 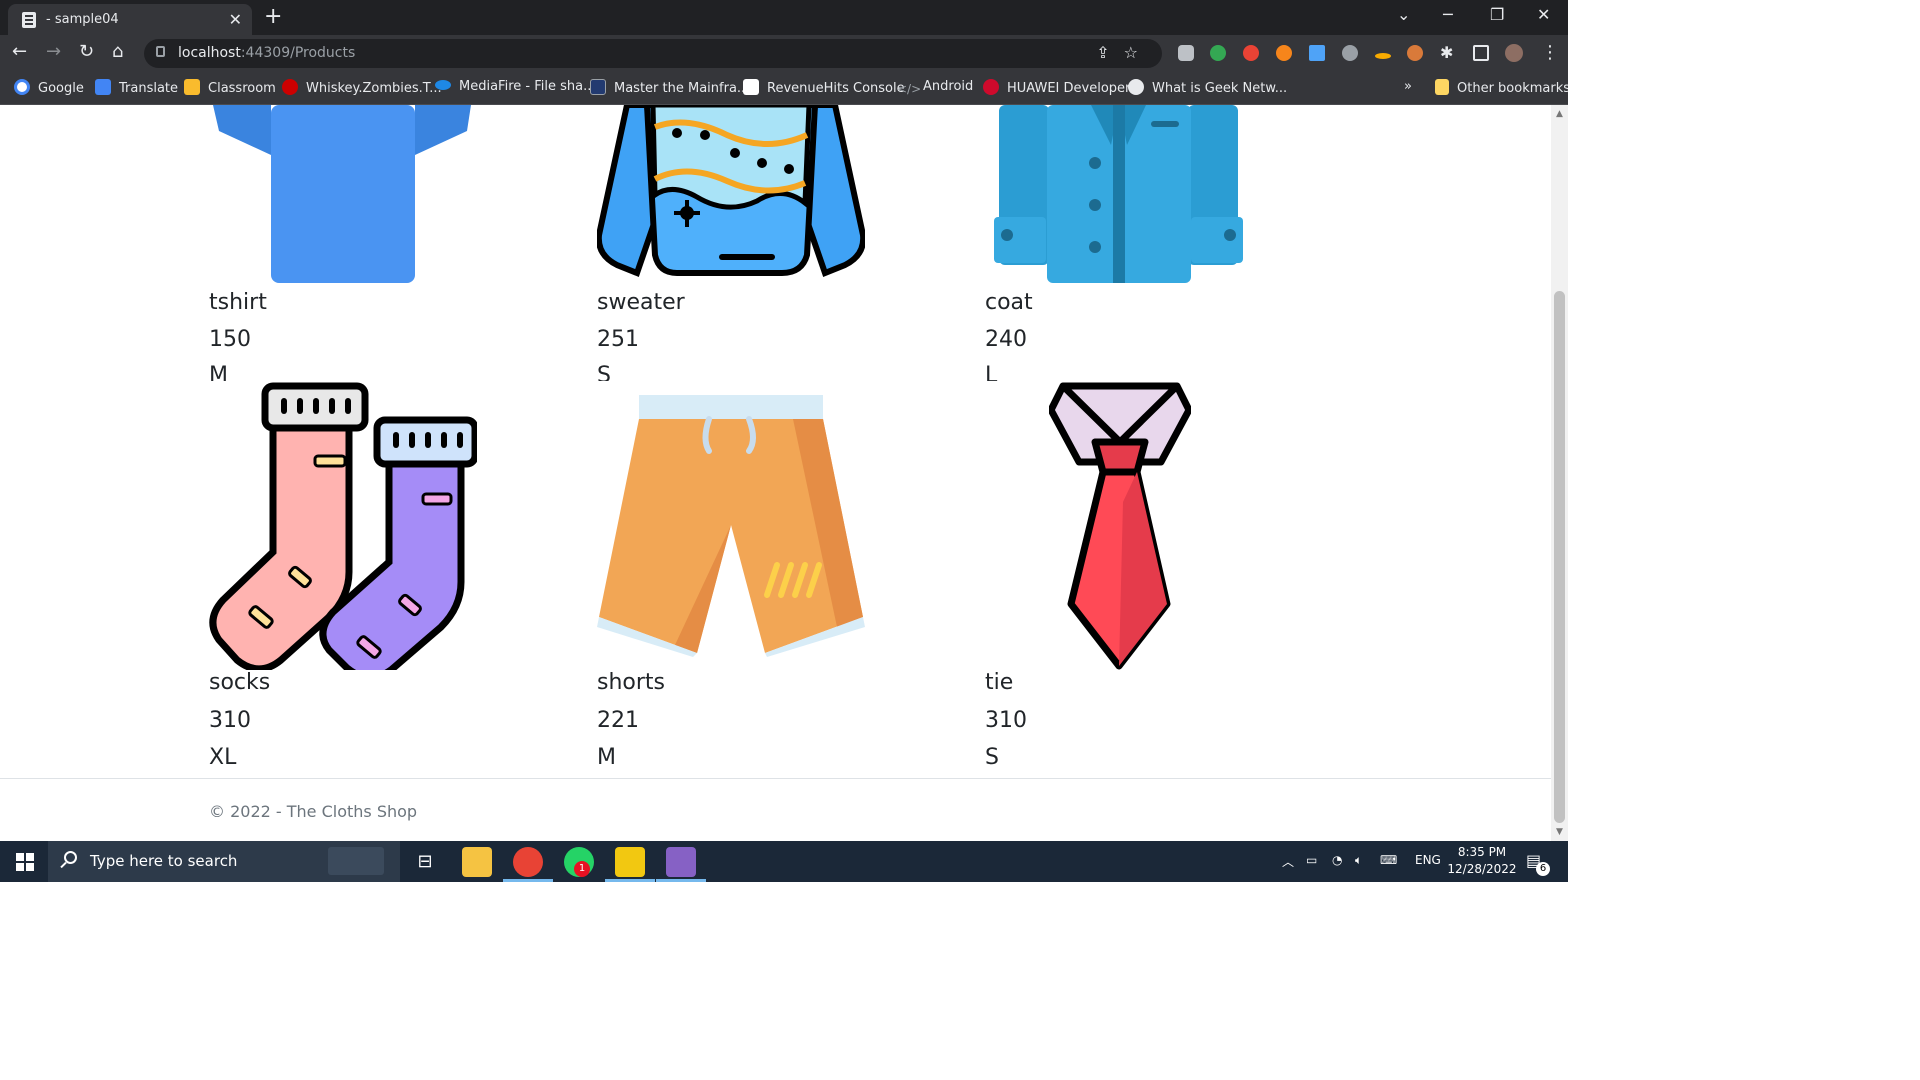 I want to click on footer-copyright: © 2022 - The Cloths Shop, so click(x=313, y=811).